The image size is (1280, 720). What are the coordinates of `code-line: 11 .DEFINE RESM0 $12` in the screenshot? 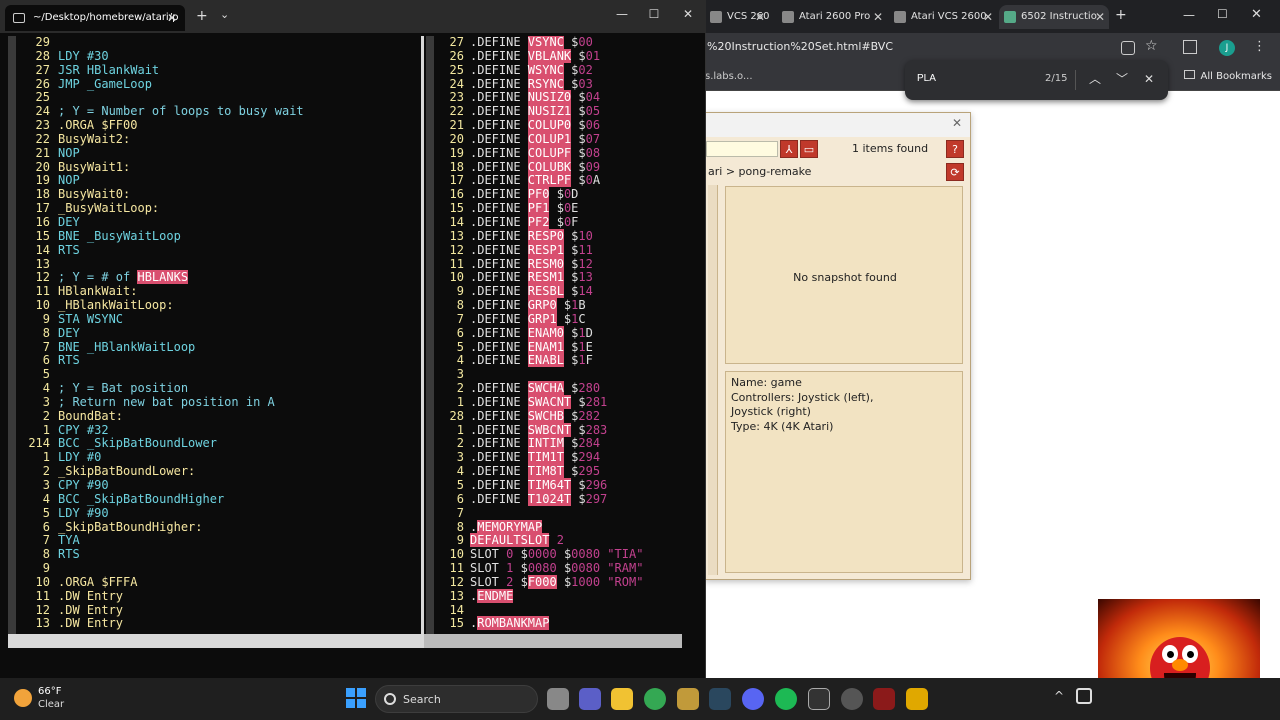 It's located at (539, 264).